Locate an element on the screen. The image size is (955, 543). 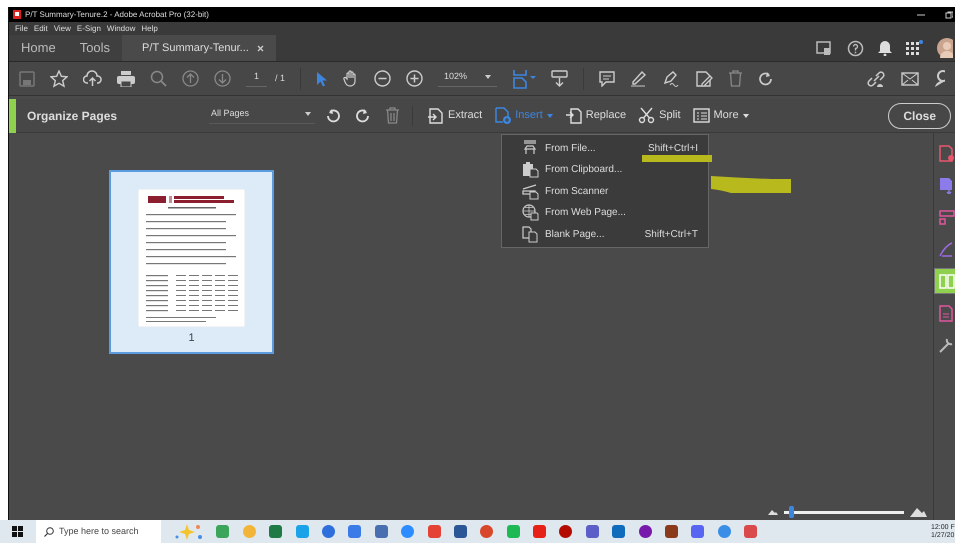
edit-document-icon is located at coordinates (704, 79).